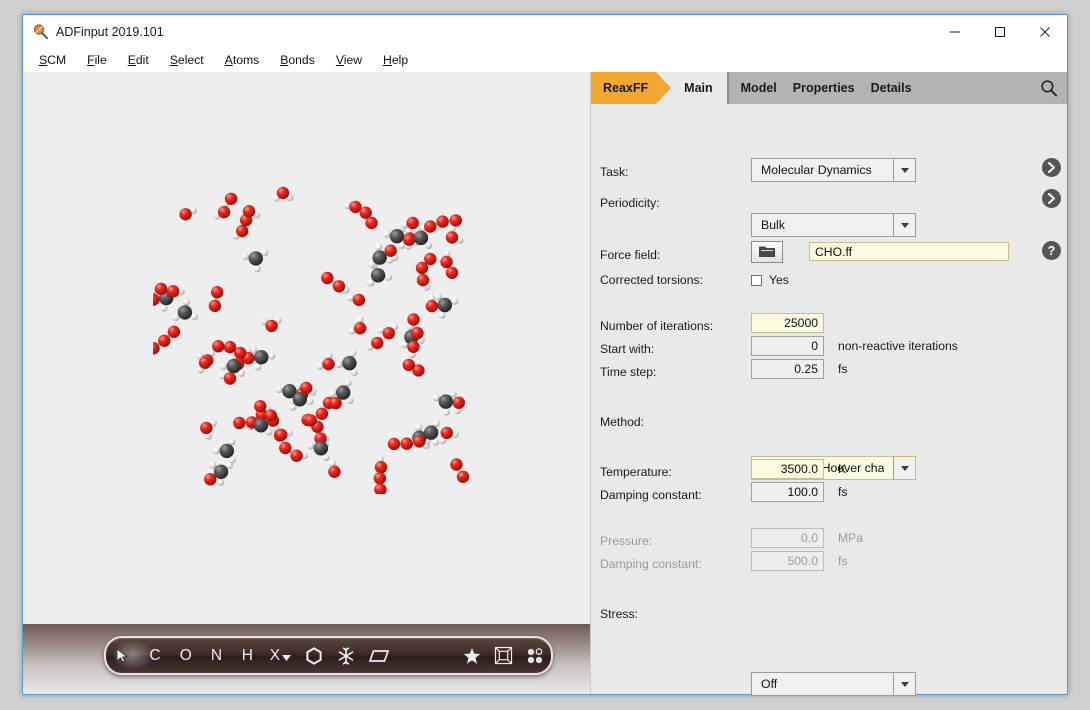 This screenshot has width=1090, height=710. I want to click on menu-edit: Edit, so click(138, 60).